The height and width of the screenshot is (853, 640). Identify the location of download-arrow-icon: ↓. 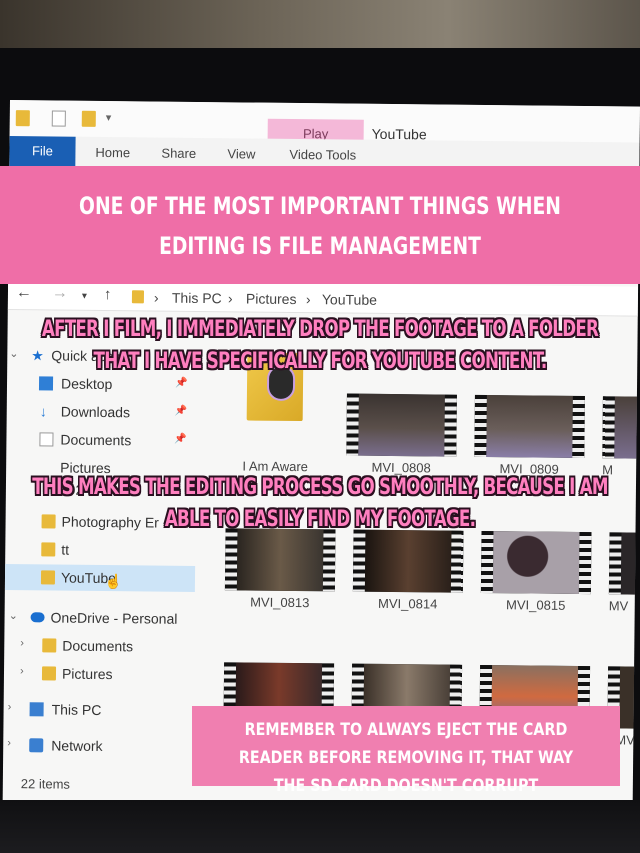
(43, 411).